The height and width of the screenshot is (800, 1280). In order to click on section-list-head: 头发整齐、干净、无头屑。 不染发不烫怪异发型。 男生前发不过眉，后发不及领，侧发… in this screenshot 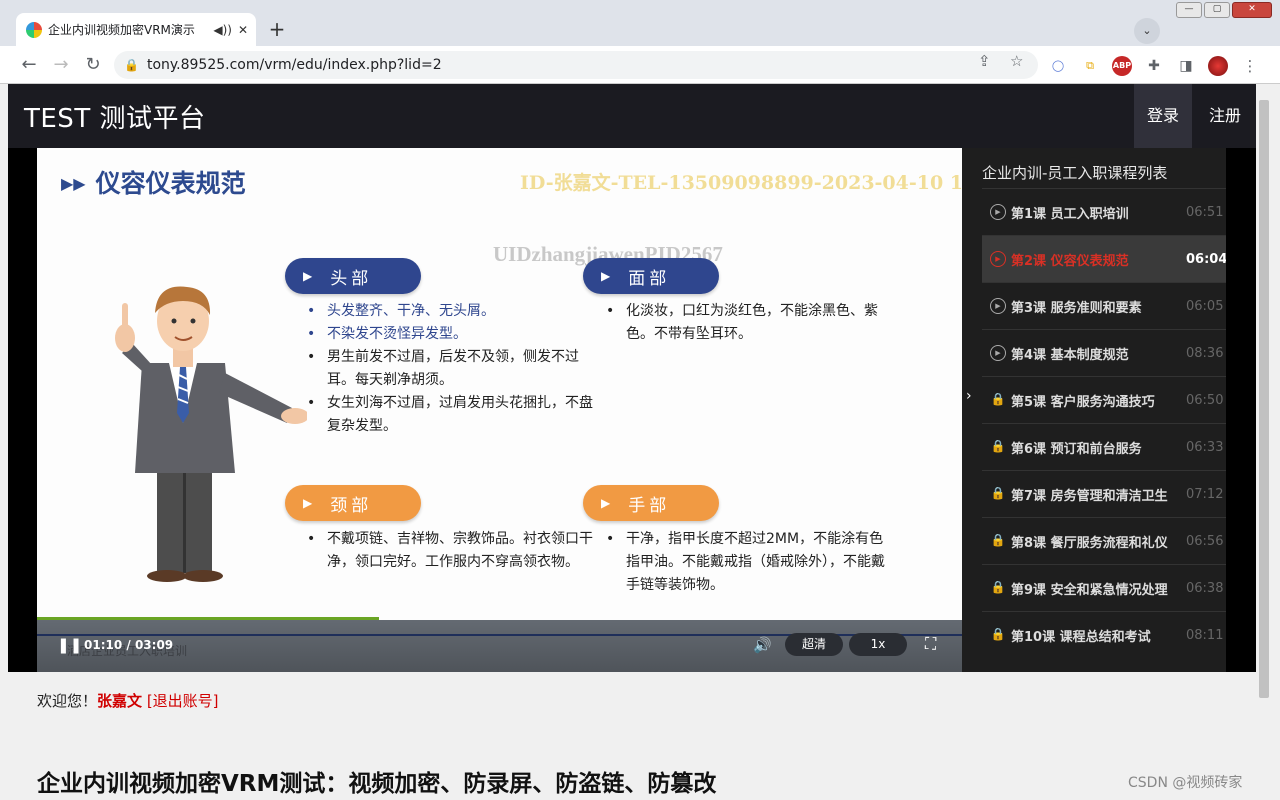, I will do `click(455, 369)`.